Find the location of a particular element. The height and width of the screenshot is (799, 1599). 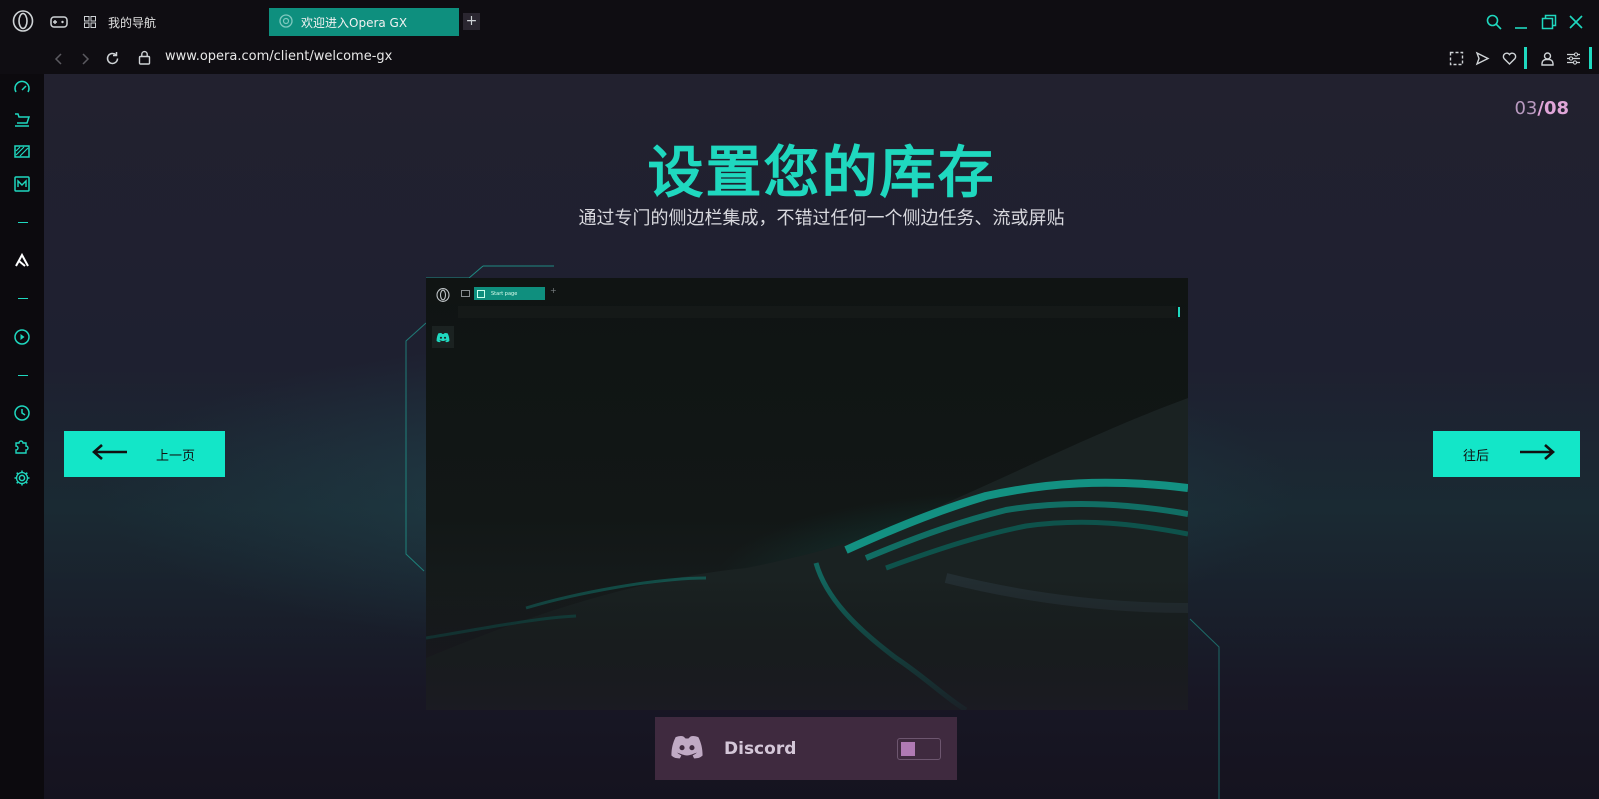

previous-button: 上一页 is located at coordinates (144, 454).